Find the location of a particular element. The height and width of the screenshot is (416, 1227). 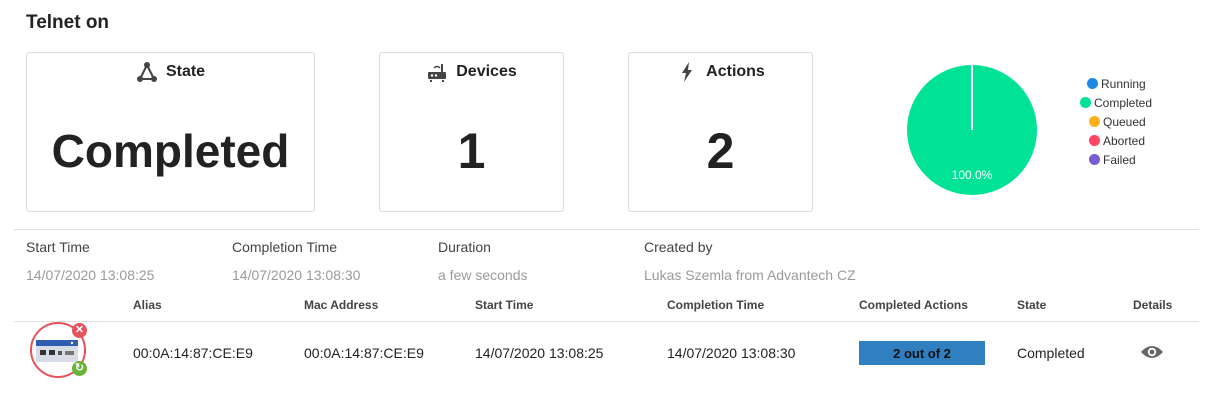

legend-label: Queued is located at coordinates (1124, 121).